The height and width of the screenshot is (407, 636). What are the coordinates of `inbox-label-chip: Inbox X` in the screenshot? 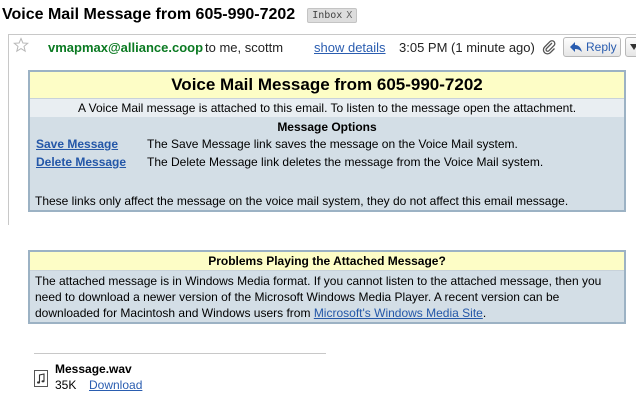 It's located at (332, 15).